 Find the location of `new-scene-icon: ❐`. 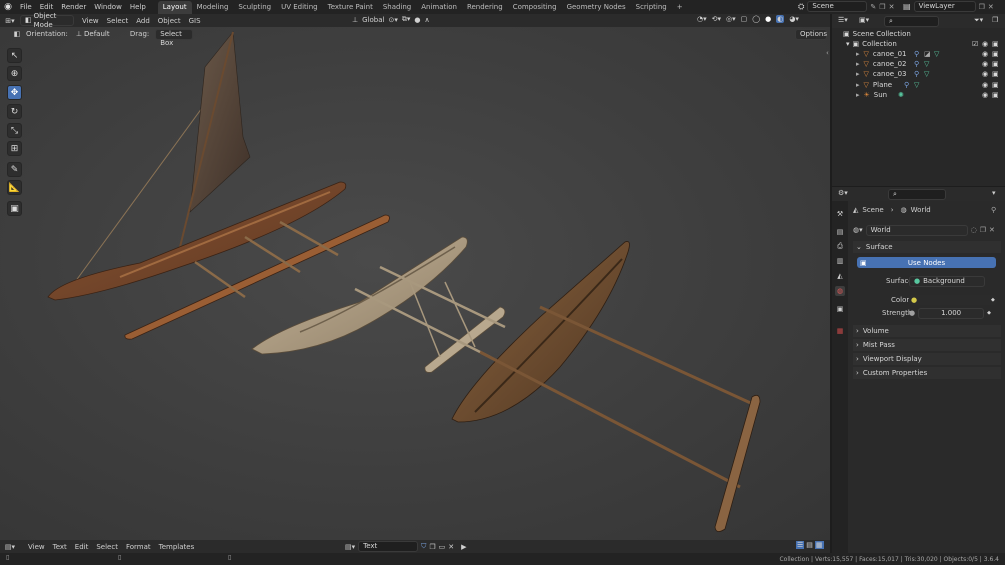

new-scene-icon: ❐ is located at coordinates (882, 7).